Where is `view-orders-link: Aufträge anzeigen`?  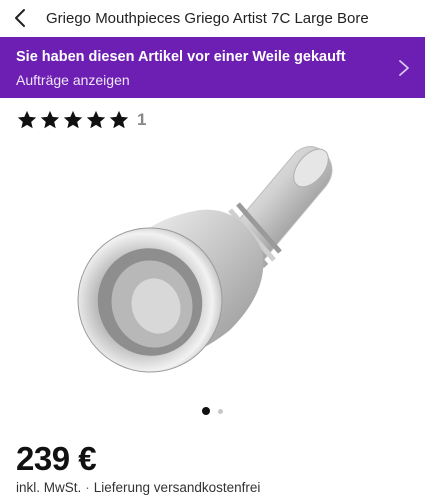 view-orders-link: Aufträge anzeigen is located at coordinates (73, 80).